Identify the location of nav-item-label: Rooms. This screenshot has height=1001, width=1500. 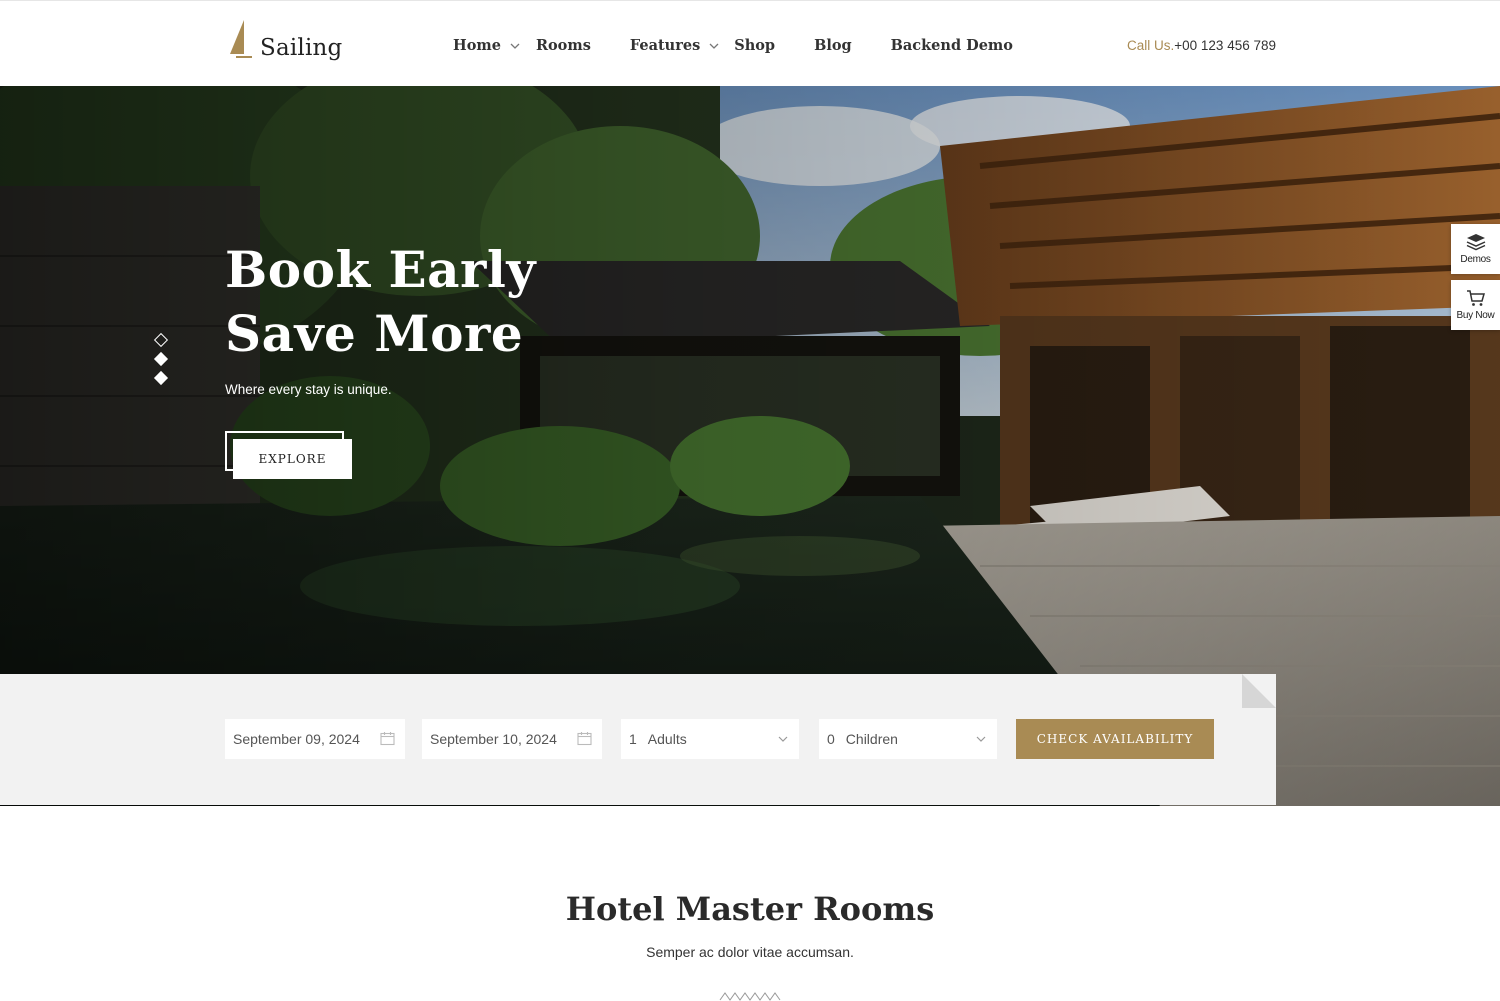
(563, 45).